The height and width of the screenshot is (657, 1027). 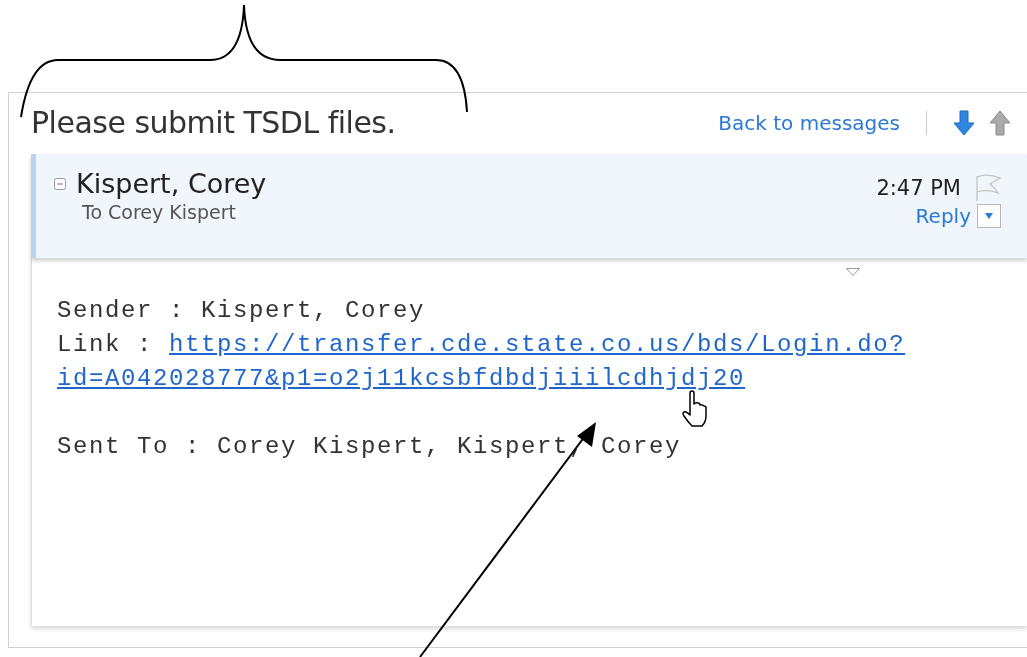 I want to click on reply-button: Reply, so click(x=943, y=216).